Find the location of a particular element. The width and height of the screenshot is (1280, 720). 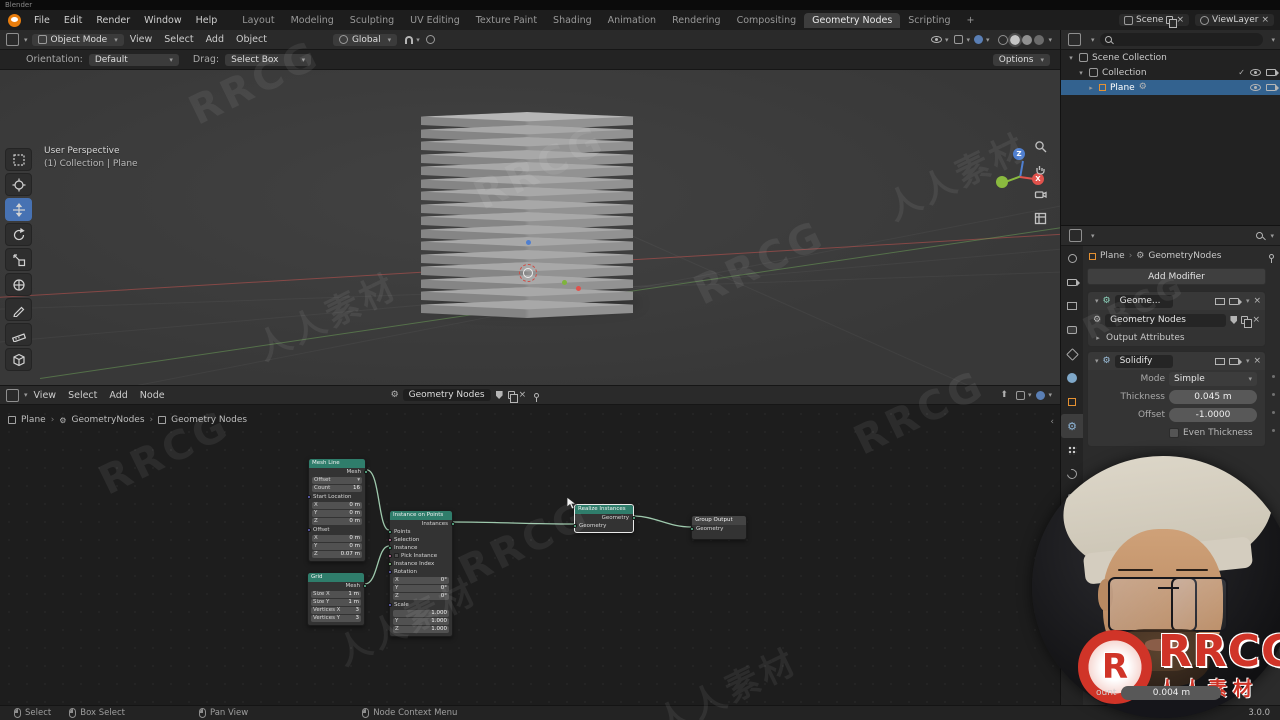

tab-scene is located at coordinates (1072, 354).